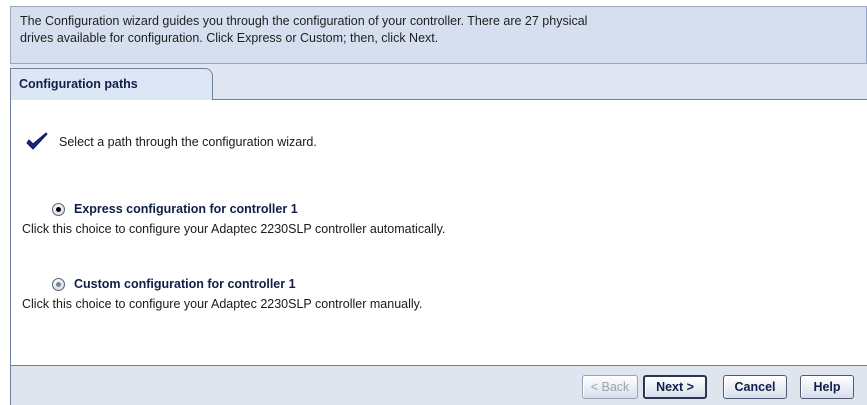 Image resolution: width=867 pixels, height=405 pixels. What do you see at coordinates (37, 141) in the screenshot?
I see `checkmark-icon` at bounding box center [37, 141].